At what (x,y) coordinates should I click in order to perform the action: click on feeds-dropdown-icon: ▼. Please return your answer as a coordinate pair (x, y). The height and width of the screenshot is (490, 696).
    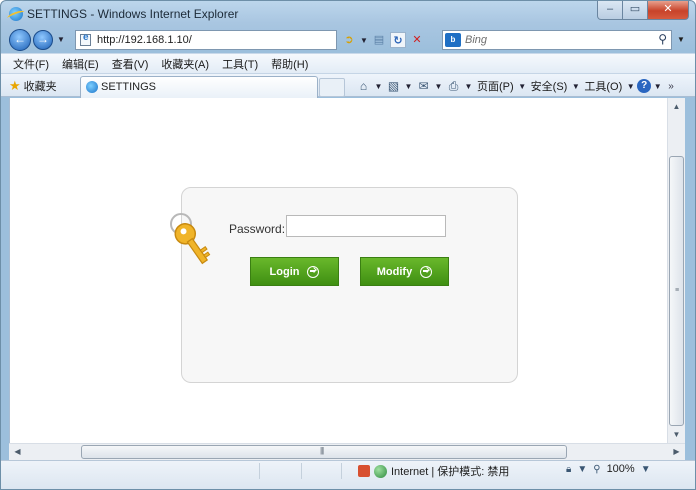
    Looking at the image, I should click on (408, 86).